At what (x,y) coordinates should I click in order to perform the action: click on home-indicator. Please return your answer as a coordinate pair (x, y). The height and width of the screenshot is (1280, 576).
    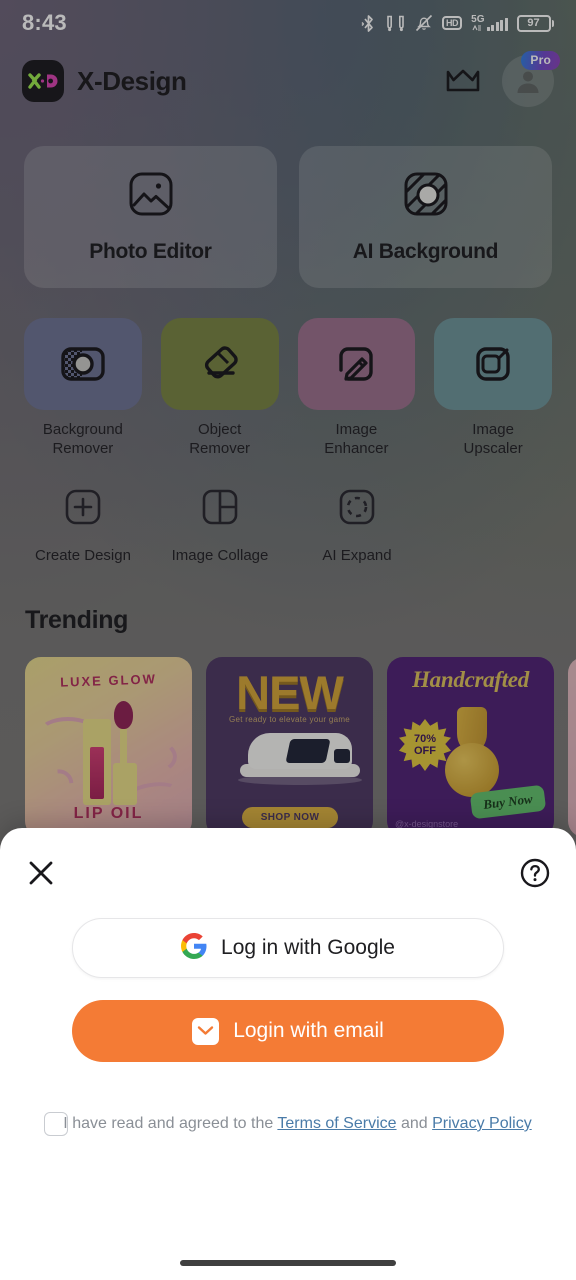
    Looking at the image, I should click on (288, 1263).